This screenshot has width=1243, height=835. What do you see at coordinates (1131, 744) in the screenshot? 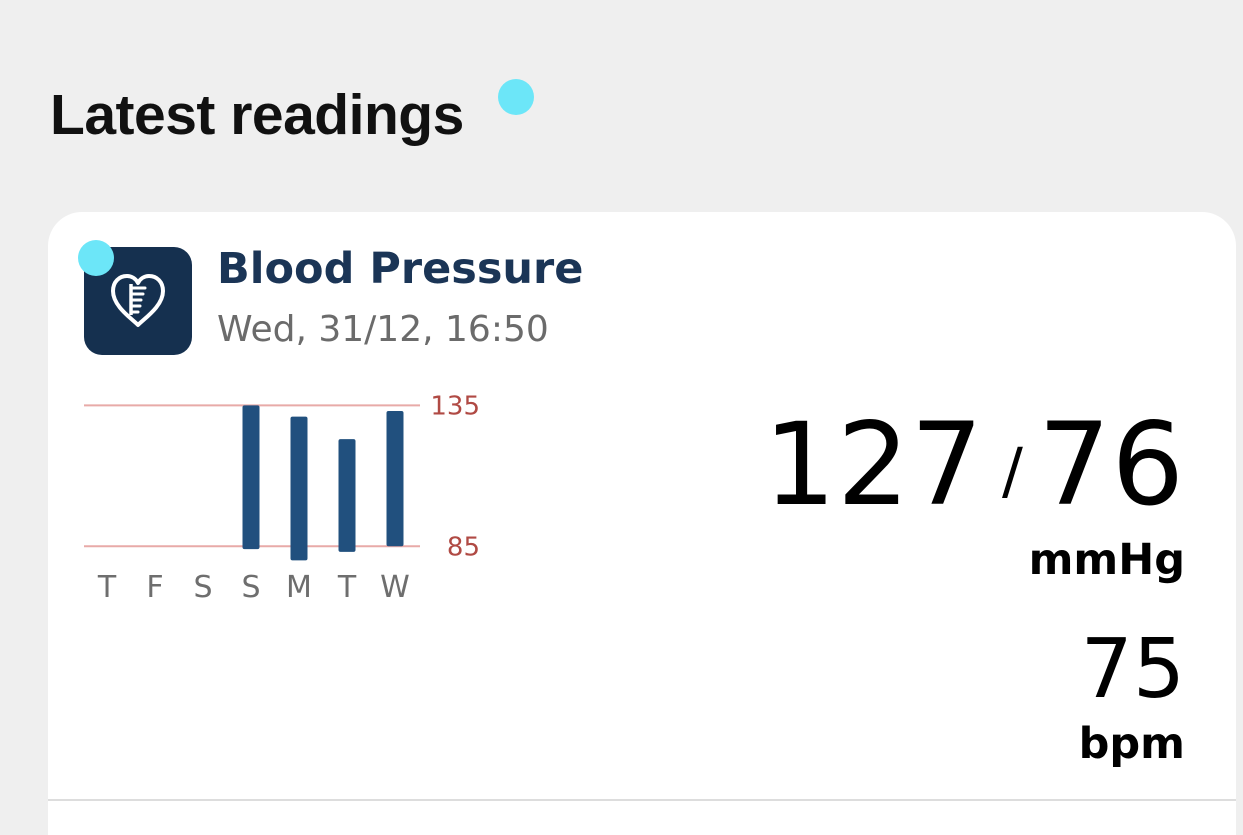
I see `pulse-unit: bpm` at bounding box center [1131, 744].